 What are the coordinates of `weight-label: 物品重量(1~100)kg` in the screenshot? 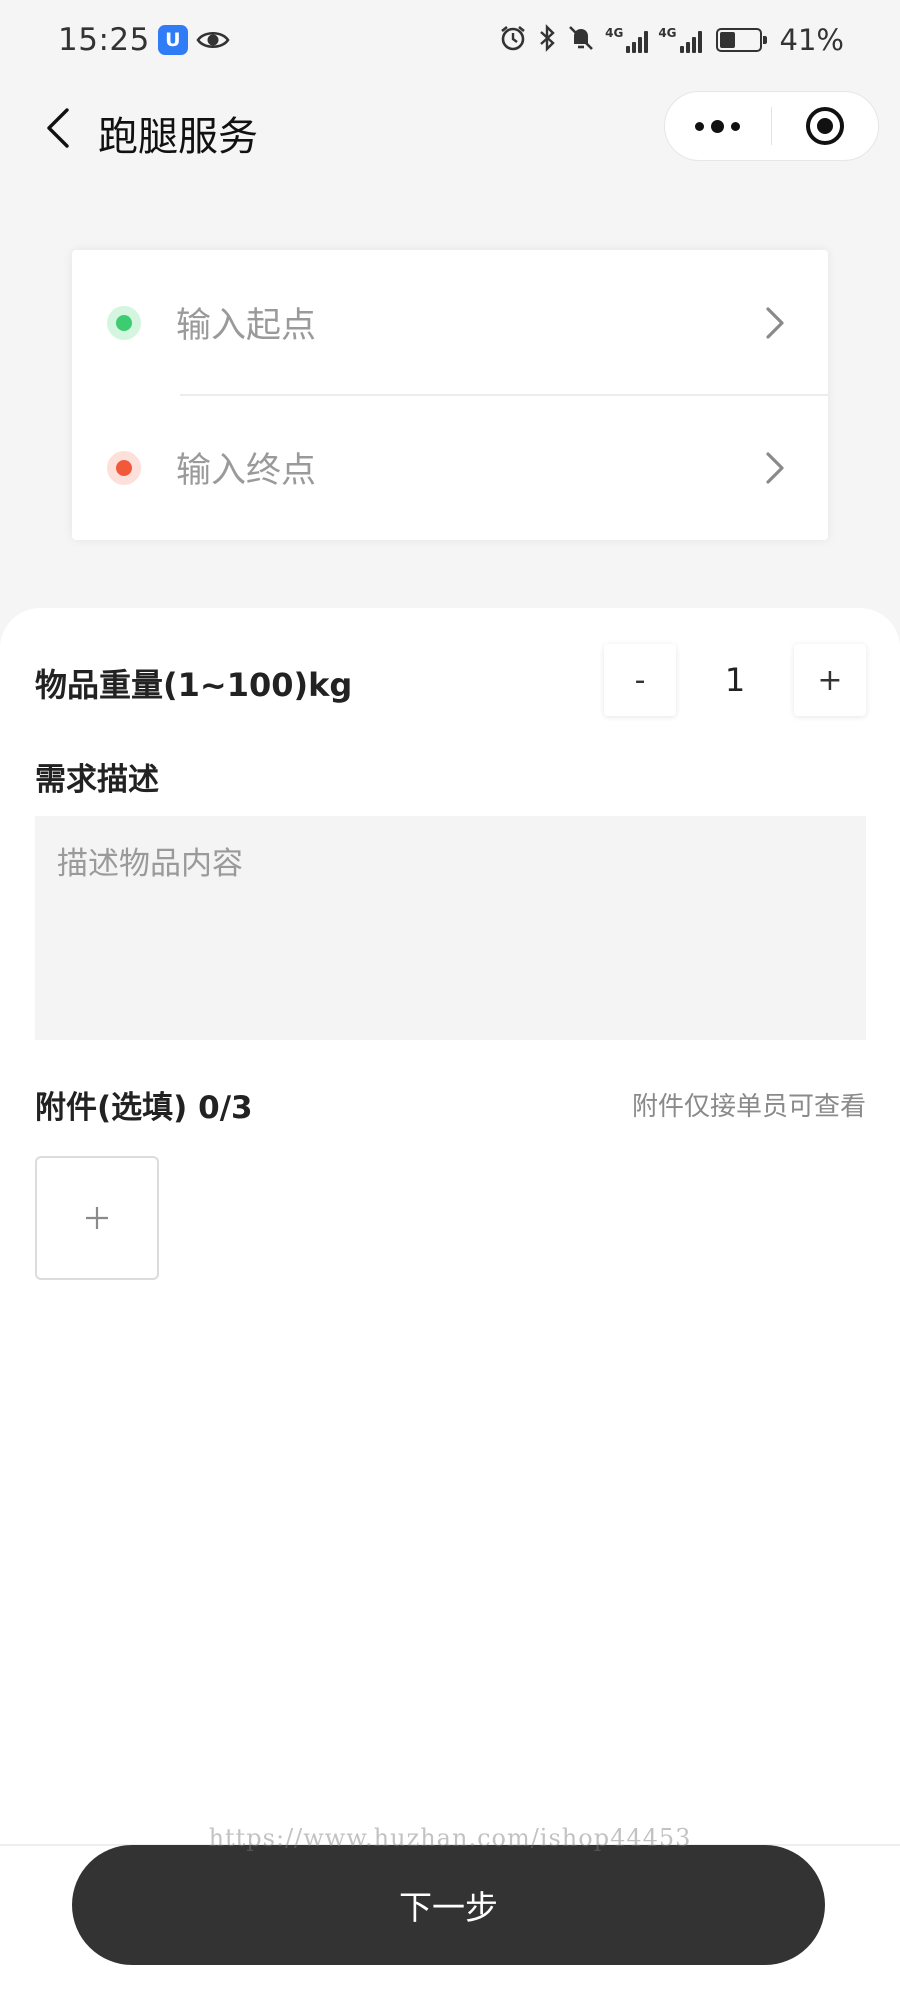 It's located at (194, 685).